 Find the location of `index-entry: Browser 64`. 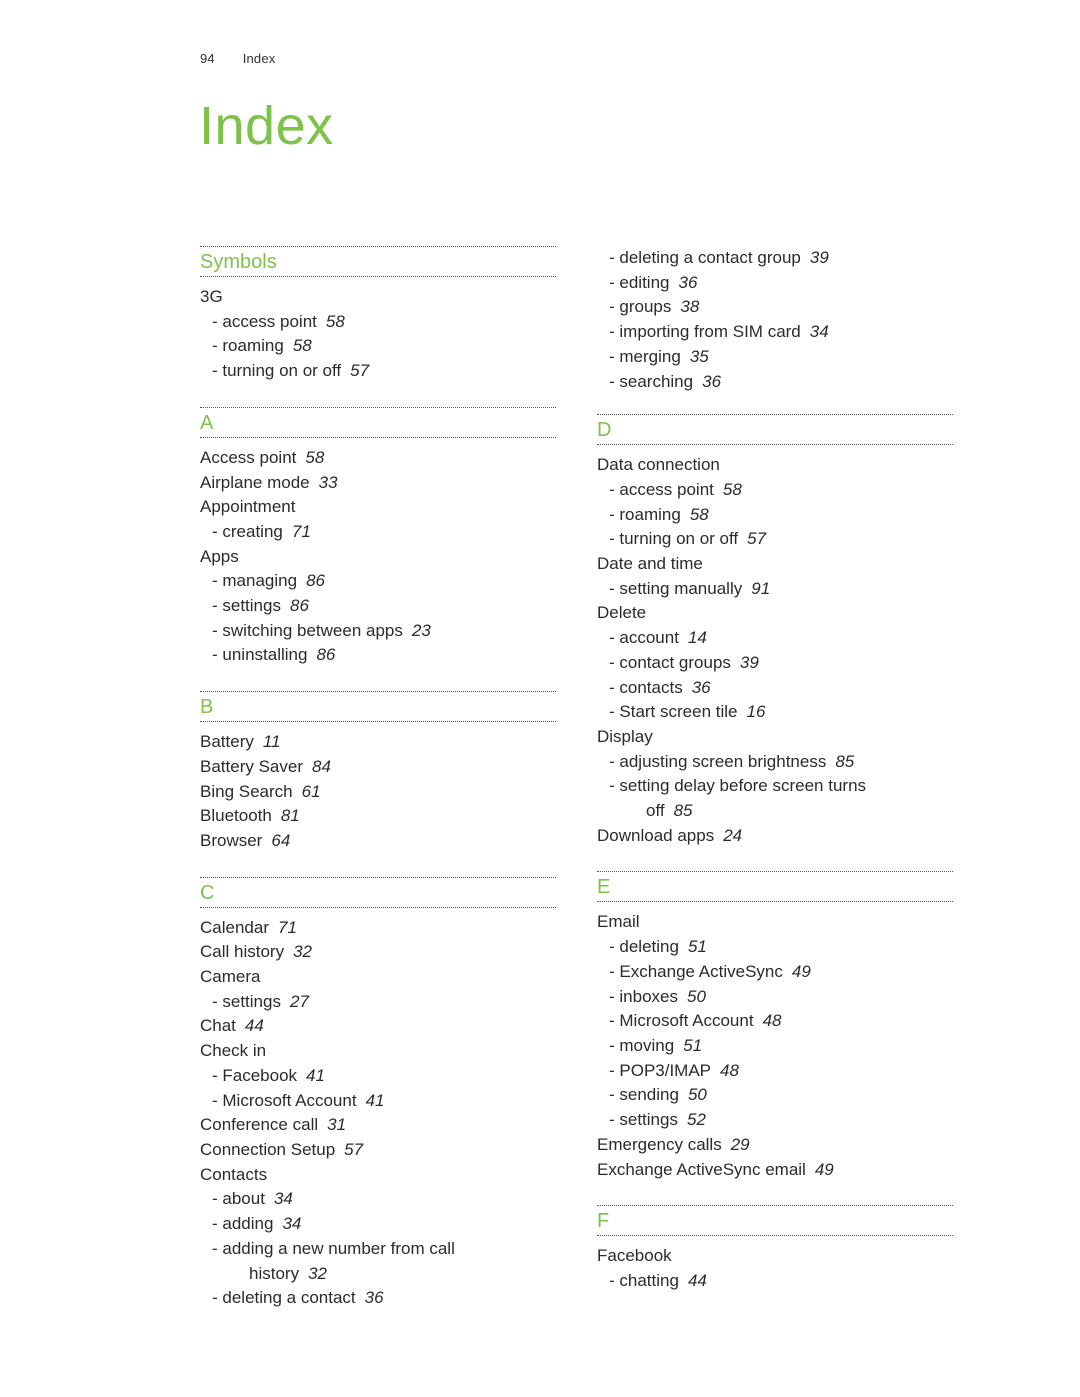

index-entry: Browser 64 is located at coordinates (378, 841).